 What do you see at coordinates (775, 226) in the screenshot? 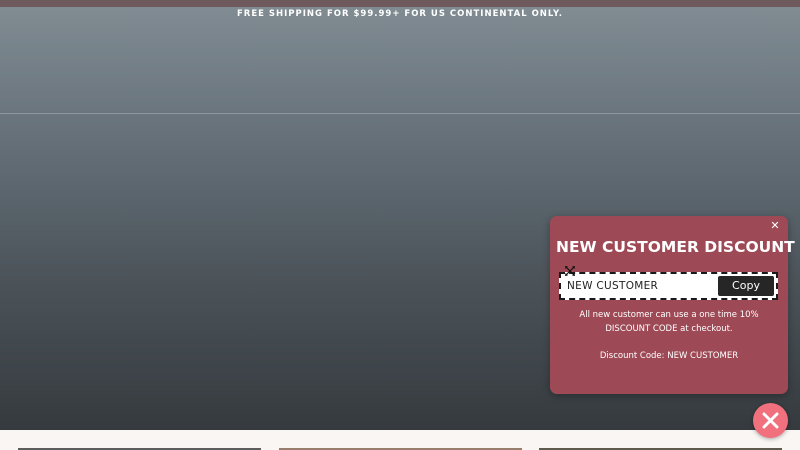
I see `popup-close-icon: ✕` at bounding box center [775, 226].